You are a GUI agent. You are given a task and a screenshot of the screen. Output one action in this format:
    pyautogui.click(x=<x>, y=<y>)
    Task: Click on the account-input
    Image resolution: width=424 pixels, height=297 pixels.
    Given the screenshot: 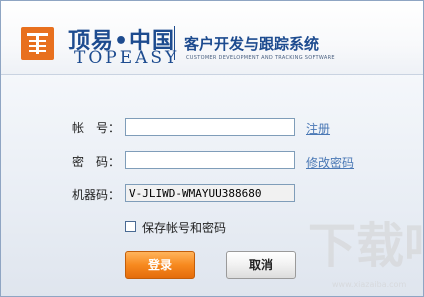 What is the action you would take?
    pyautogui.click(x=210, y=127)
    